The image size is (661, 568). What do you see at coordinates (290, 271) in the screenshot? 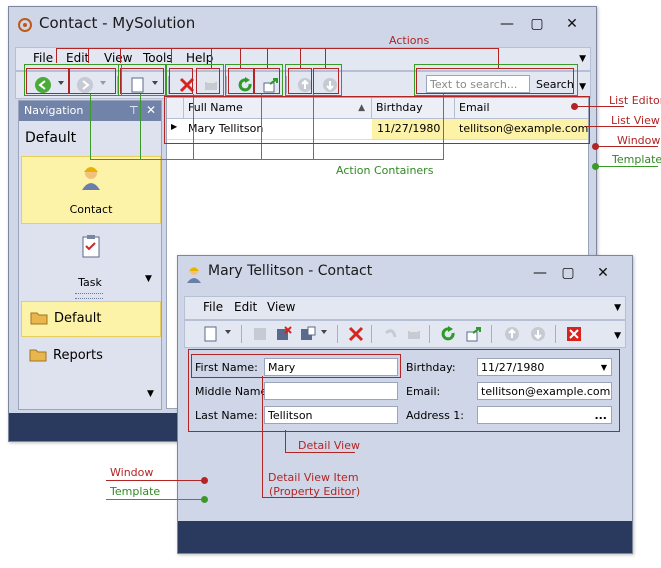
I see `detail-window-title: Mary Tellitson - Contact` at bounding box center [290, 271].